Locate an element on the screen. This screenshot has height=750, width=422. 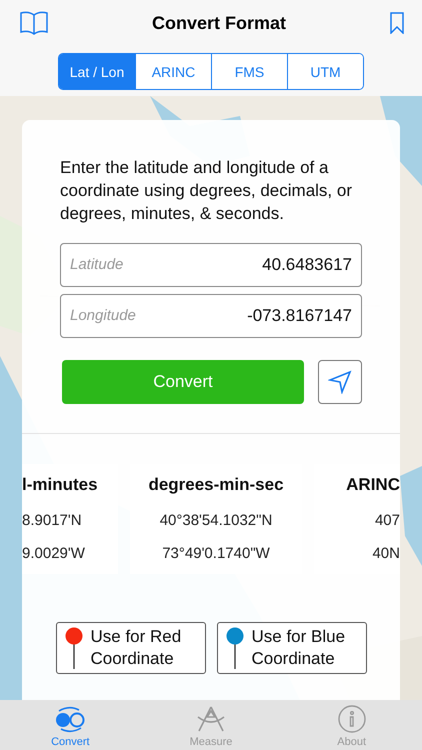
result-value: 9.0029'W is located at coordinates (53, 553).